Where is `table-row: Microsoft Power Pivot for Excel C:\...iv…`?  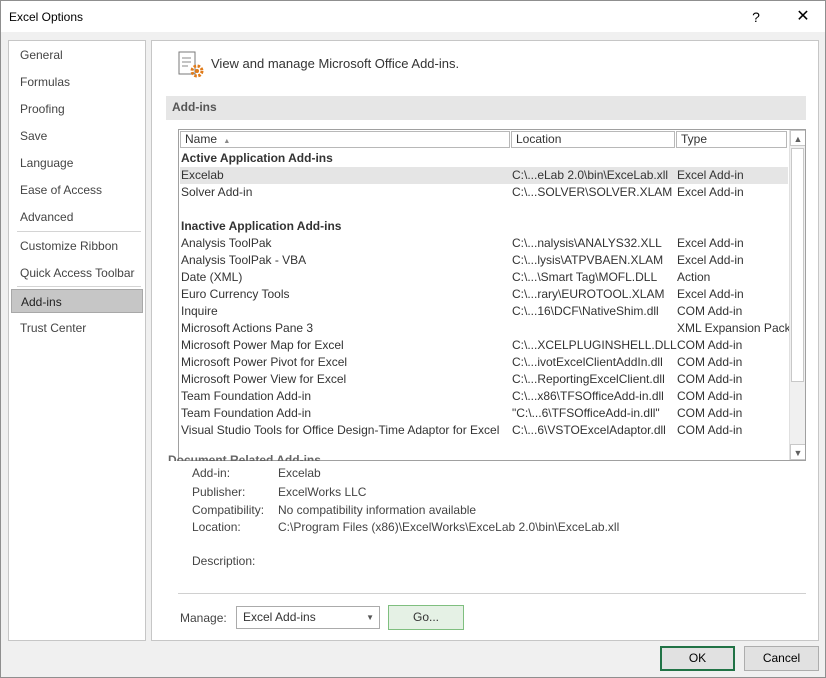
table-row: Microsoft Power Pivot for Excel C:\...iv… is located at coordinates (484, 362).